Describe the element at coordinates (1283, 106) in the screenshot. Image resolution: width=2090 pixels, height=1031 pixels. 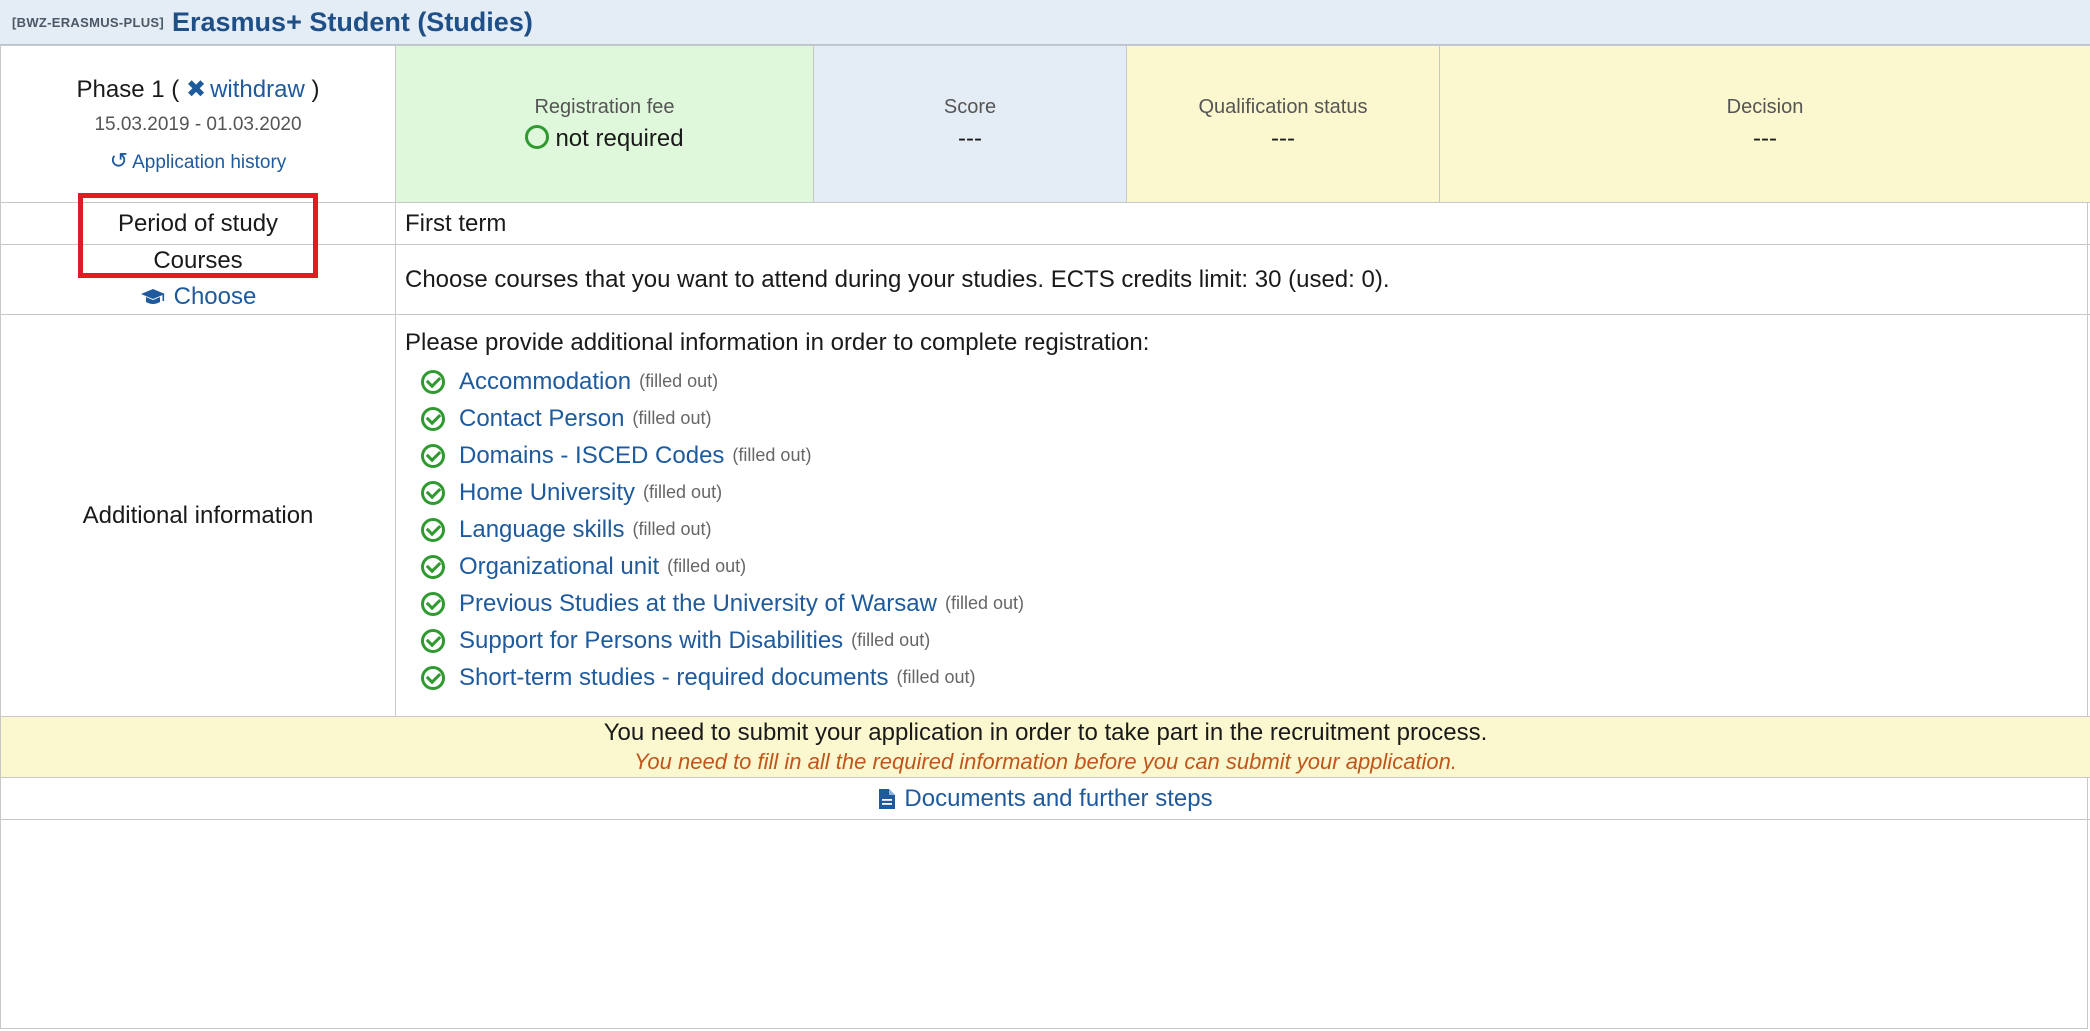
I see `qualification-status-label: Qualification status` at that location.